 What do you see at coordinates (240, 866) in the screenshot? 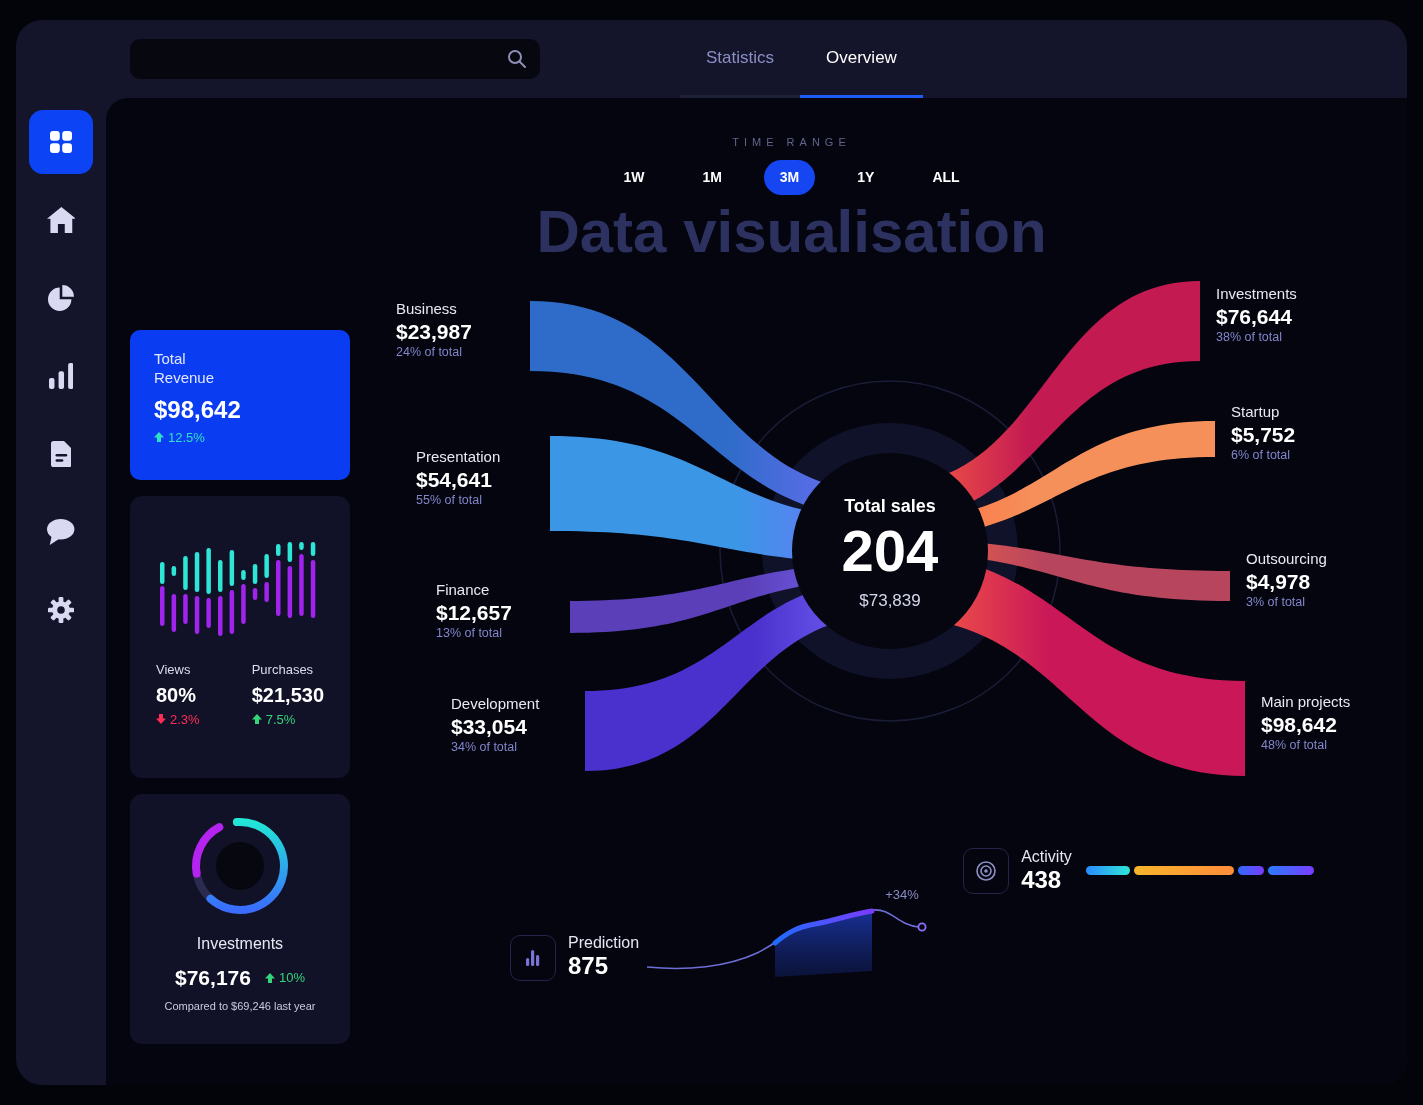
I see `donut-hole` at bounding box center [240, 866].